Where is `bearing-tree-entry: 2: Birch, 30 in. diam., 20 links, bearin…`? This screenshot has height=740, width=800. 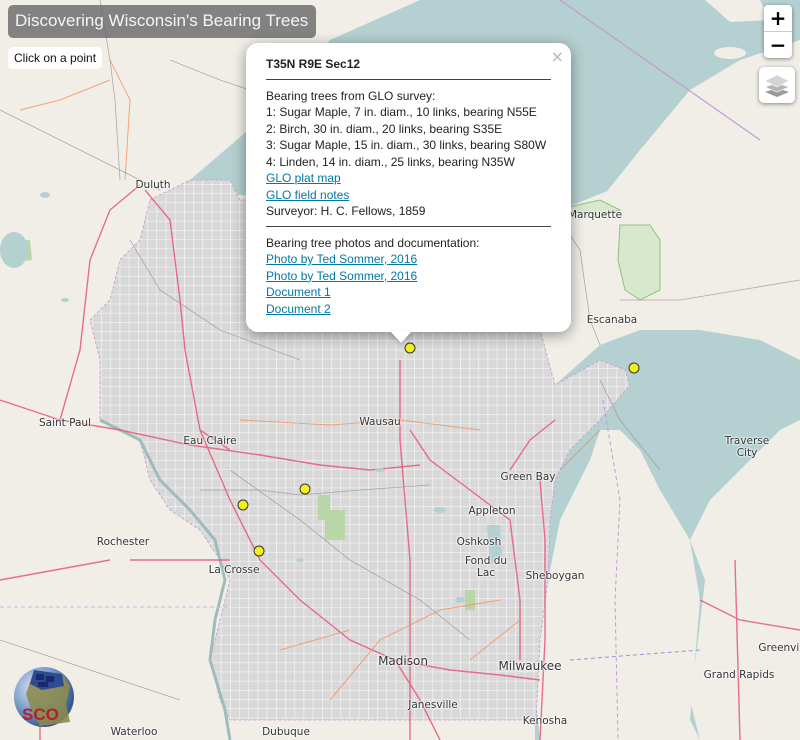 bearing-tree-entry: 2: Birch, 30 in. diam., 20 links, bearin… is located at coordinates (384, 128).